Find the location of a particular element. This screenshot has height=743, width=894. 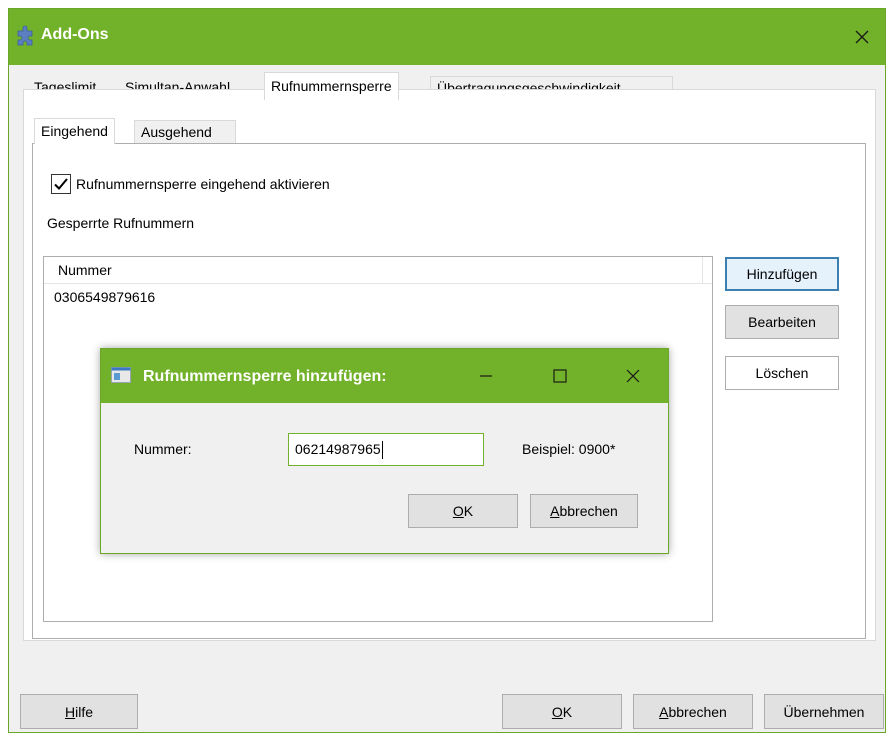

subtab-ausgehend: Ausgehend is located at coordinates (185, 132).